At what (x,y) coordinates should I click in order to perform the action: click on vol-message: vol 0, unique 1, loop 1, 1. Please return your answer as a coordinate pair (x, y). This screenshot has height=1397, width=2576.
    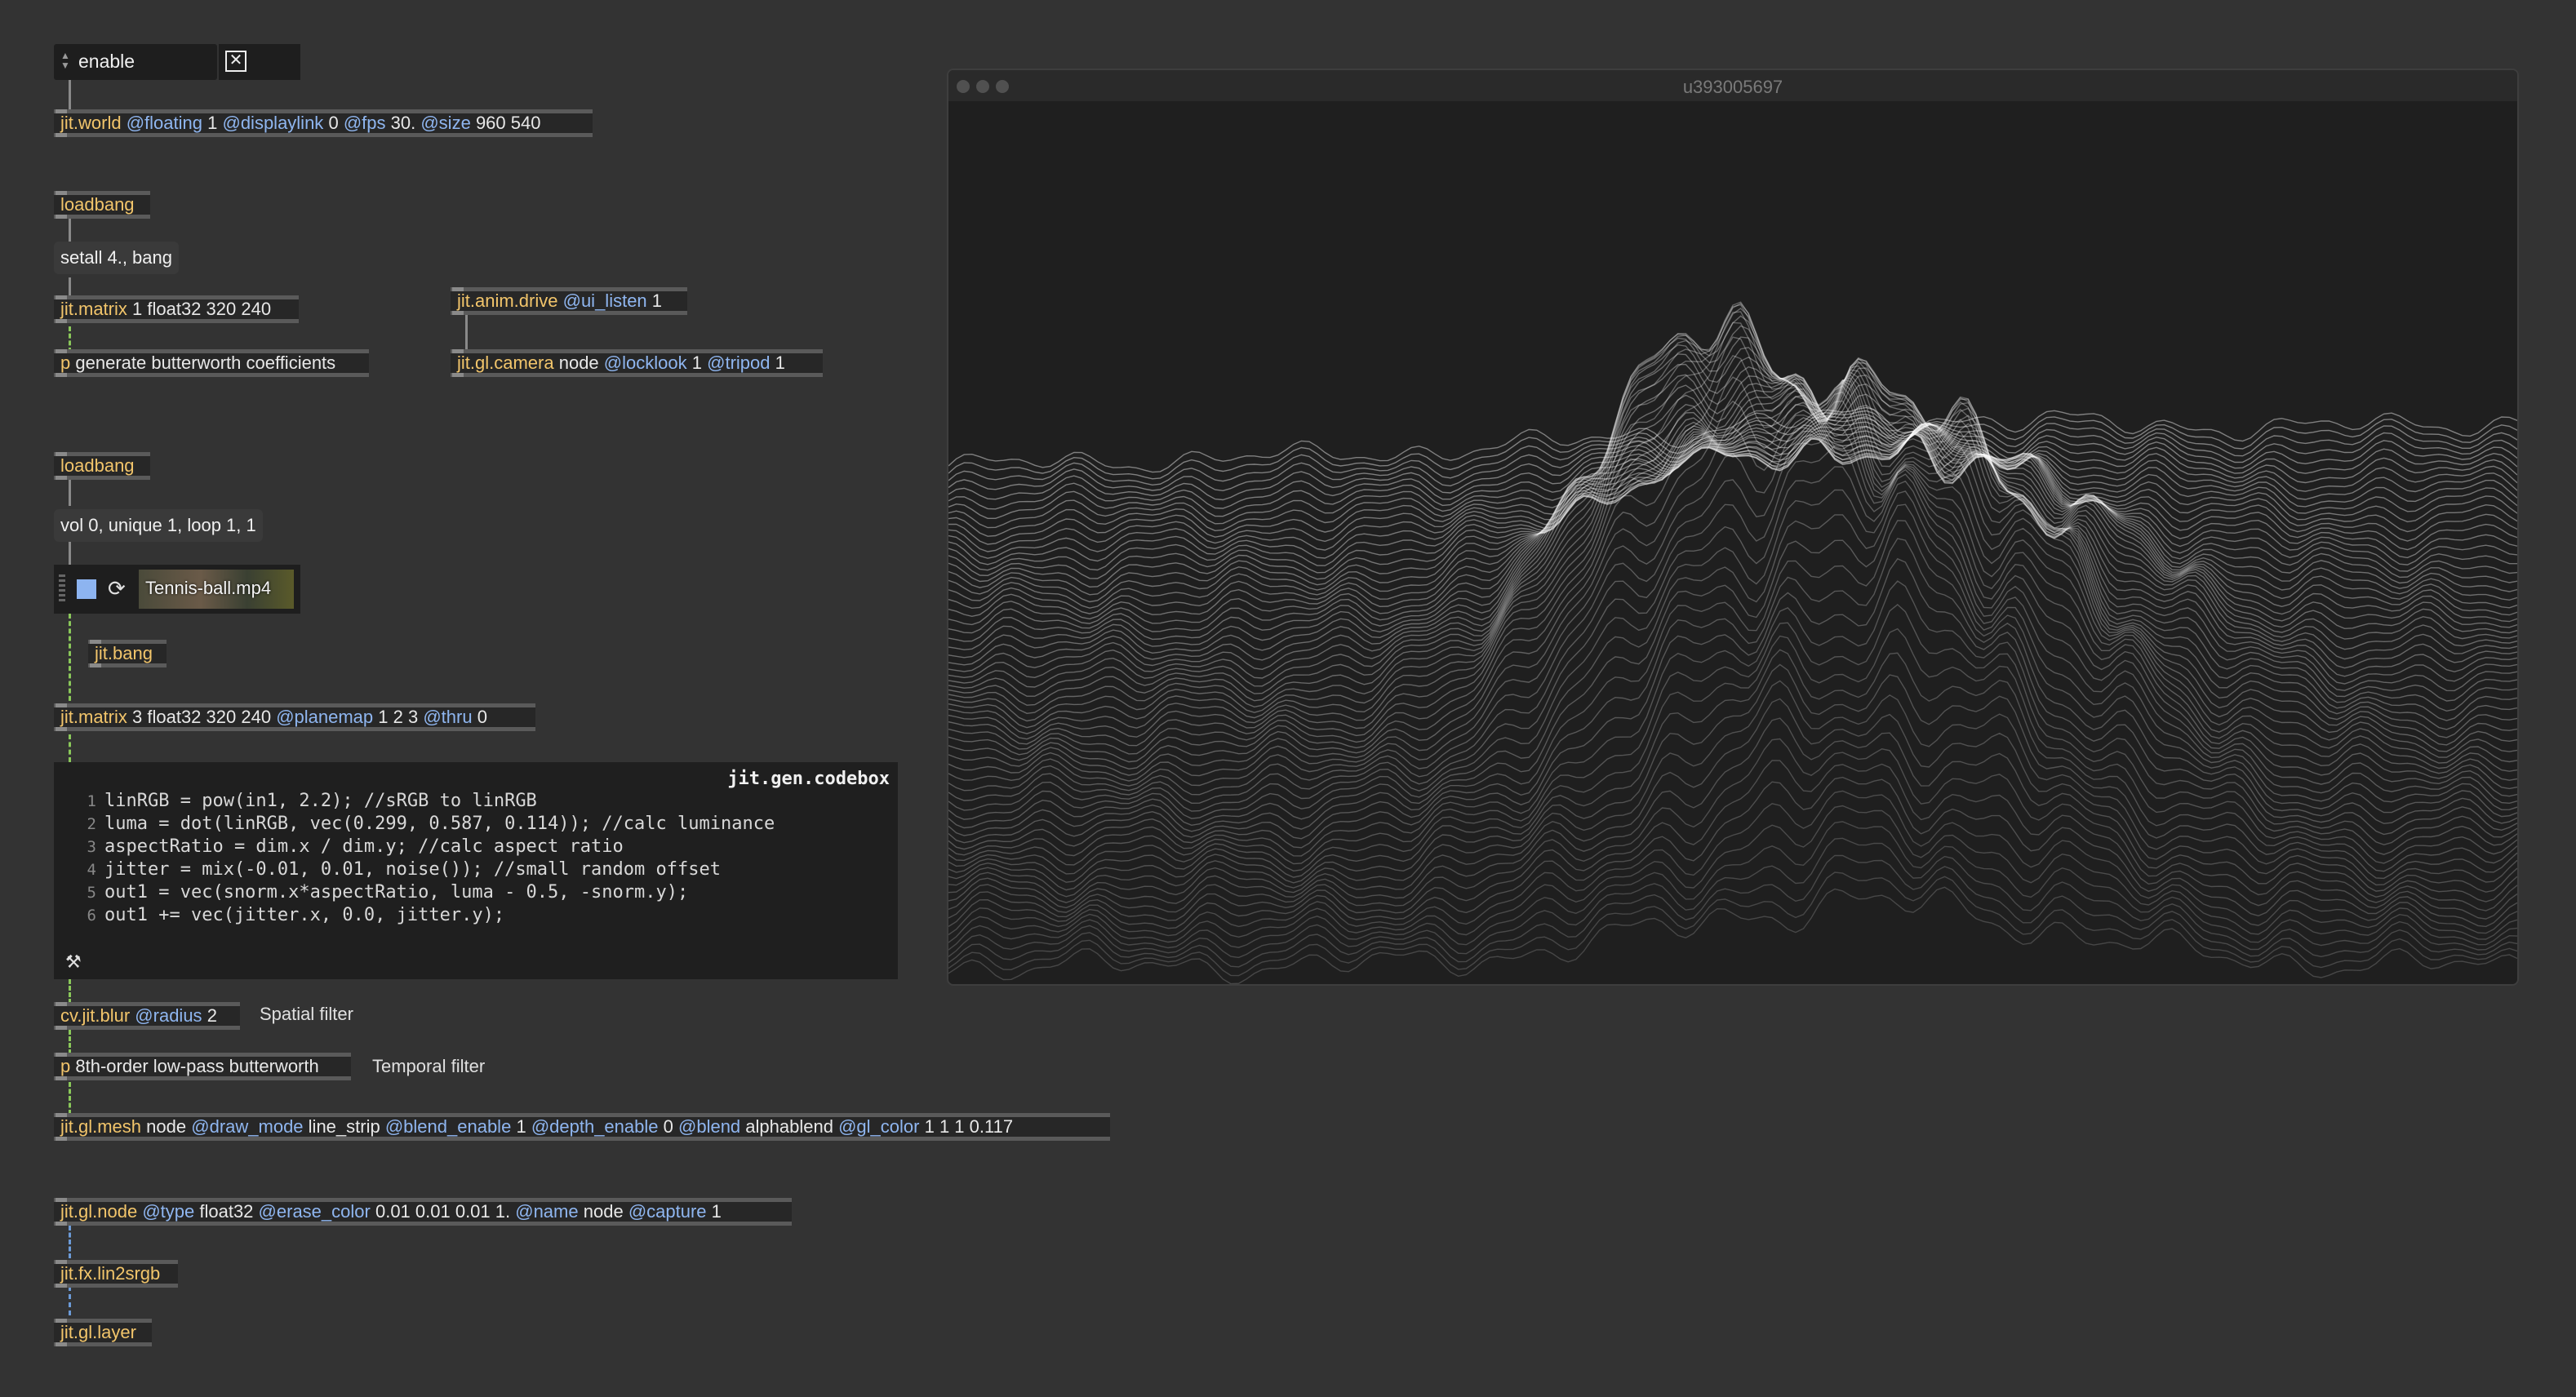
    Looking at the image, I should click on (158, 525).